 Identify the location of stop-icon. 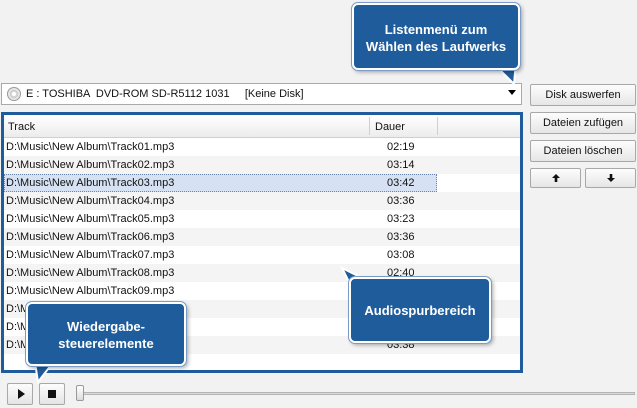
(52, 394).